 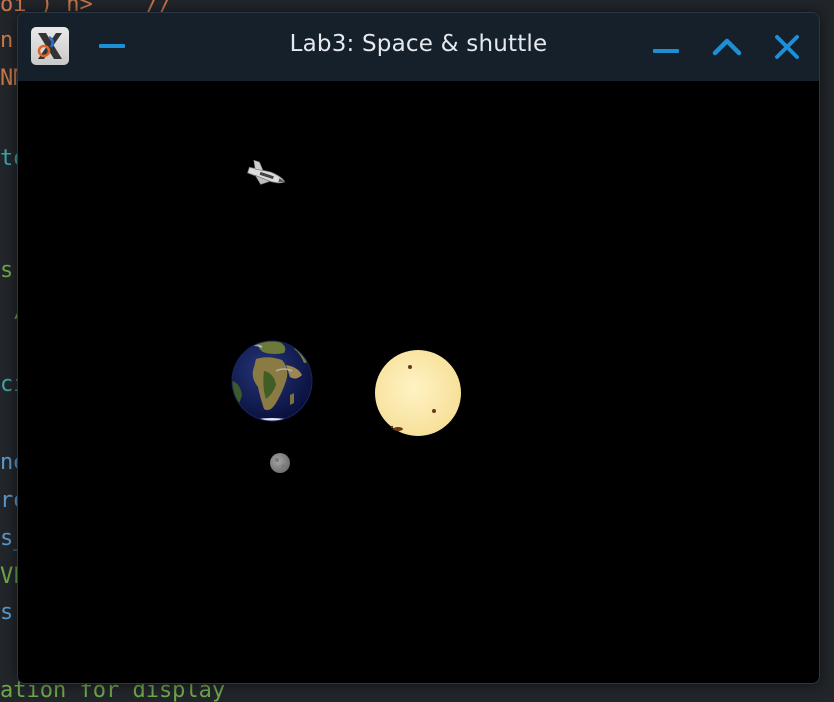 I want to click on maximize-icon, so click(x=727, y=47).